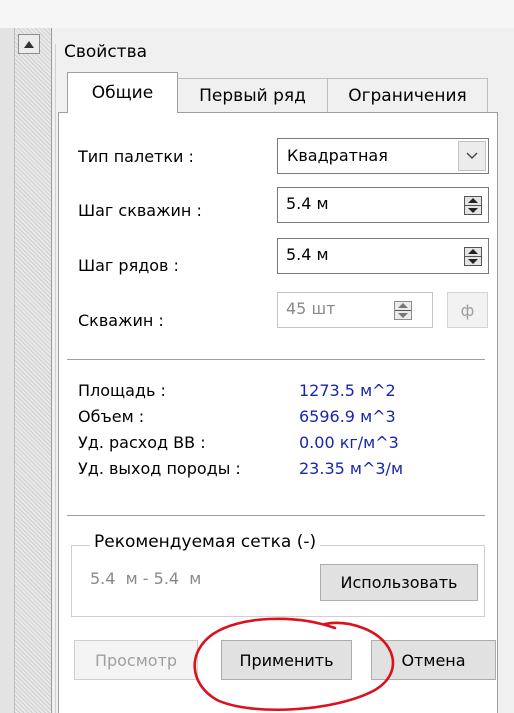 The width and height of the screenshot is (514, 713). Describe the element at coordinates (136, 156) in the screenshot. I see `palette-type-label: Тип палетки :` at that location.